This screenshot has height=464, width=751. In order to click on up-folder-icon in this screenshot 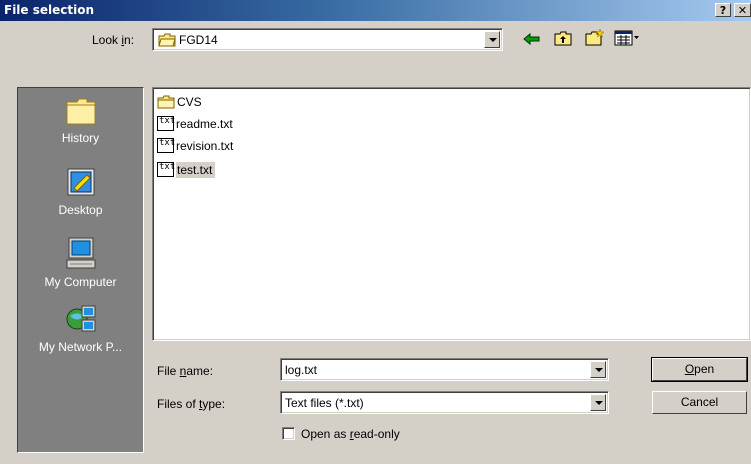, I will do `click(563, 39)`.